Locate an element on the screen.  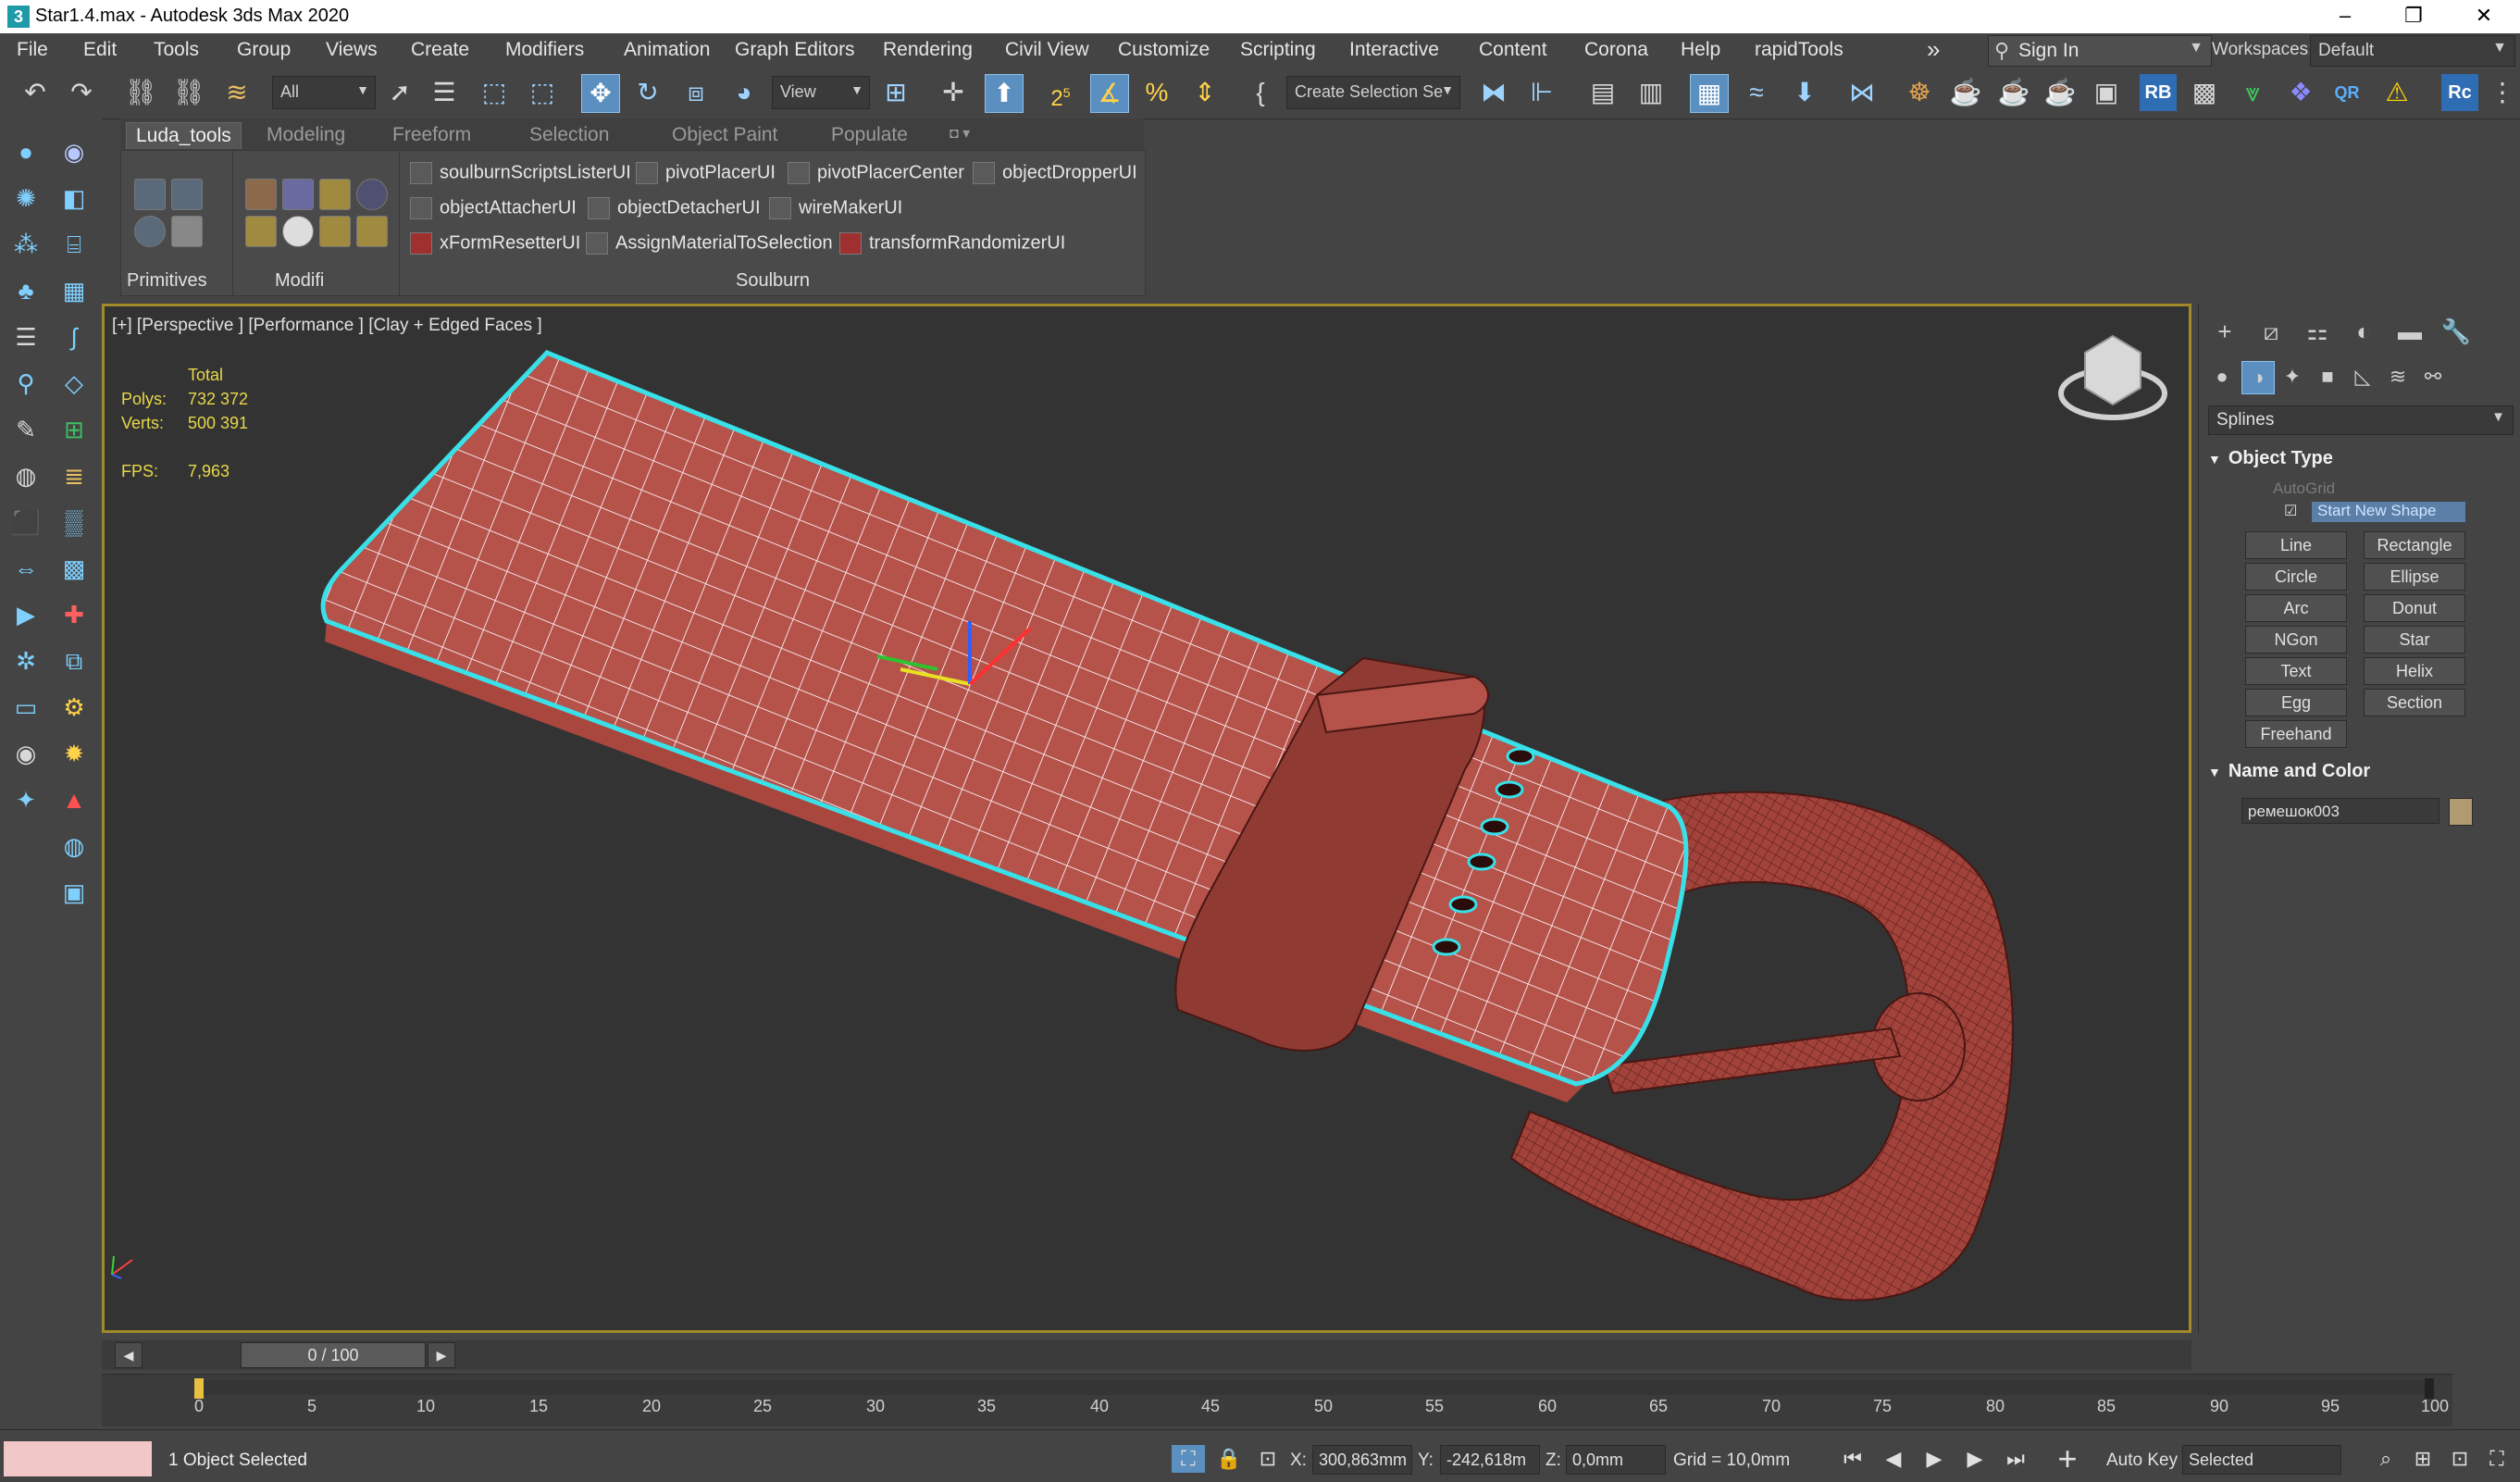
schematic-view-icon: ⋈ is located at coordinates (1862, 92).